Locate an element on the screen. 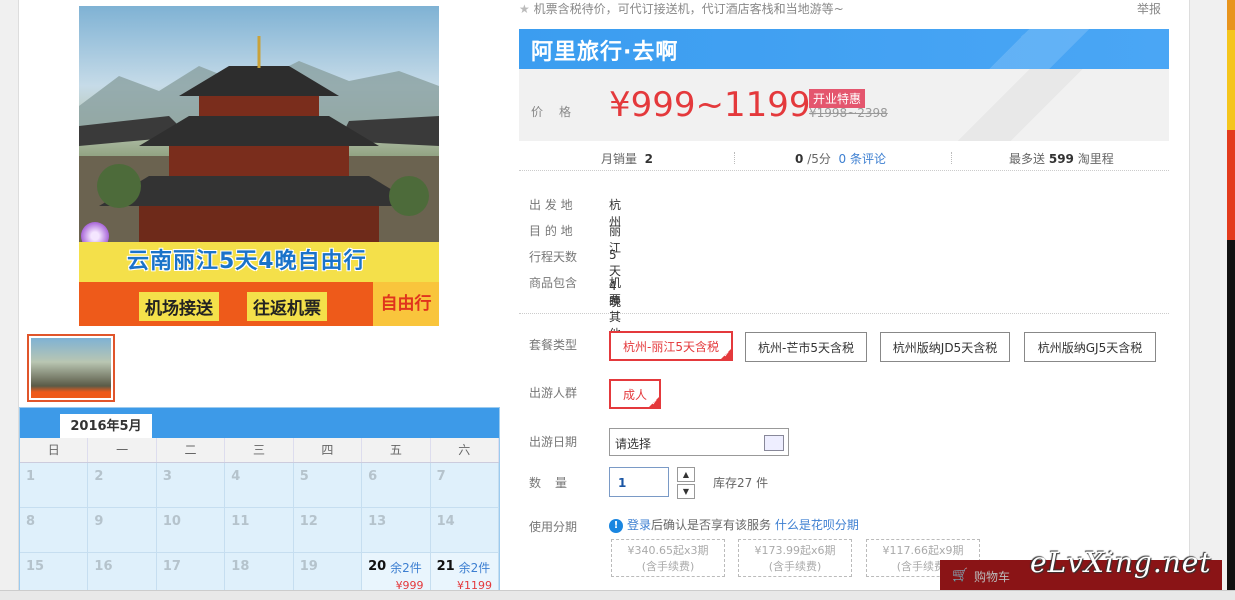  package-option-lijiang: 杭州-丽江5天含税 ✓ is located at coordinates (671, 346).